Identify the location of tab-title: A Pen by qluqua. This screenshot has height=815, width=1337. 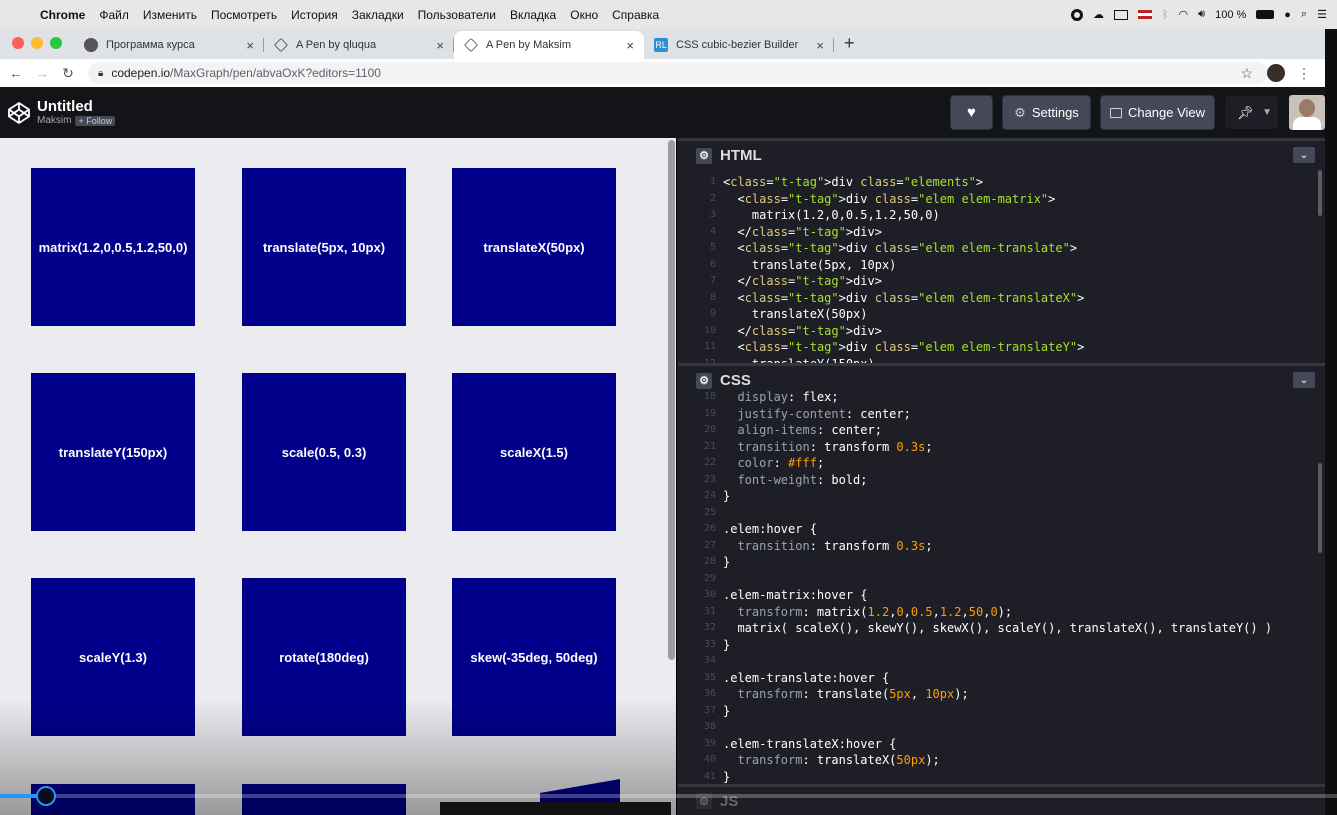
(336, 45).